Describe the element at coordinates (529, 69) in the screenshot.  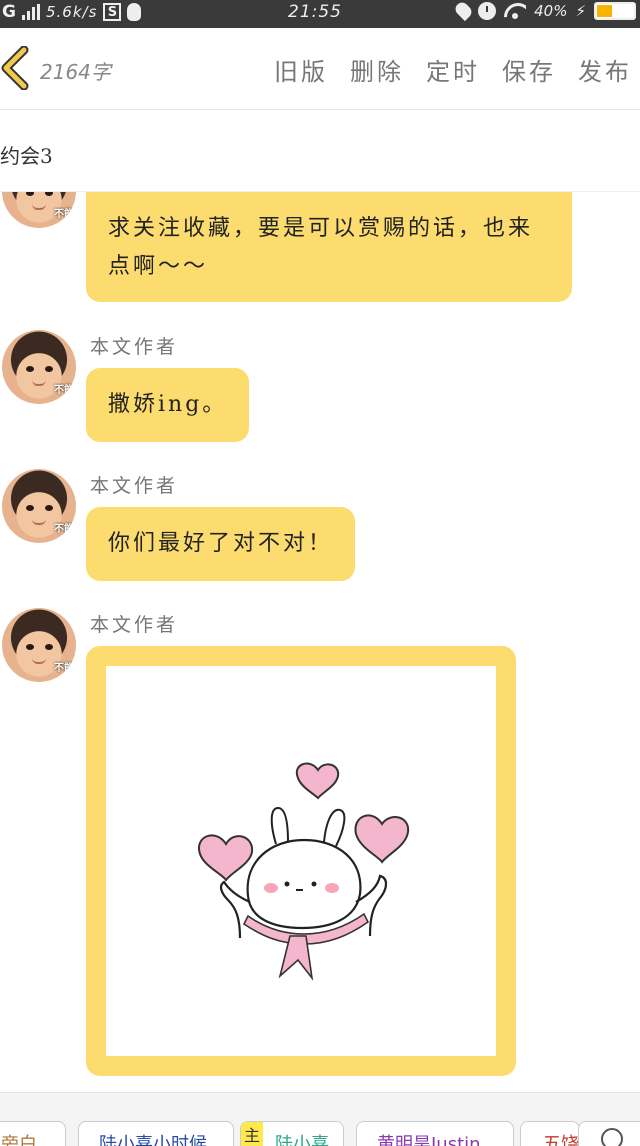
I see `save-button: 保存` at that location.